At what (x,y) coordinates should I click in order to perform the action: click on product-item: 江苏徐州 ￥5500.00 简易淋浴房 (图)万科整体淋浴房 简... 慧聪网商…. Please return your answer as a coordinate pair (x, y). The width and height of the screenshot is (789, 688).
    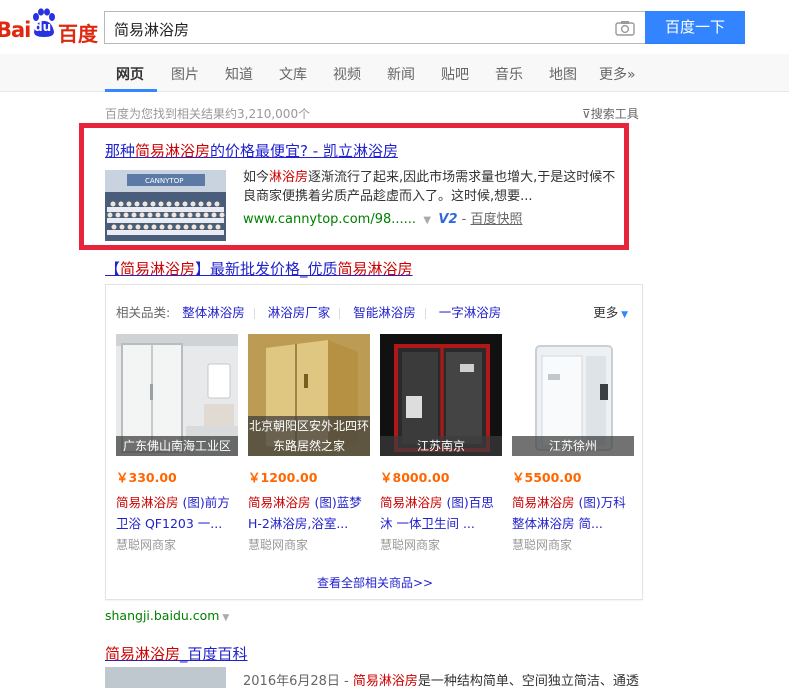
    Looking at the image, I should click on (573, 443).